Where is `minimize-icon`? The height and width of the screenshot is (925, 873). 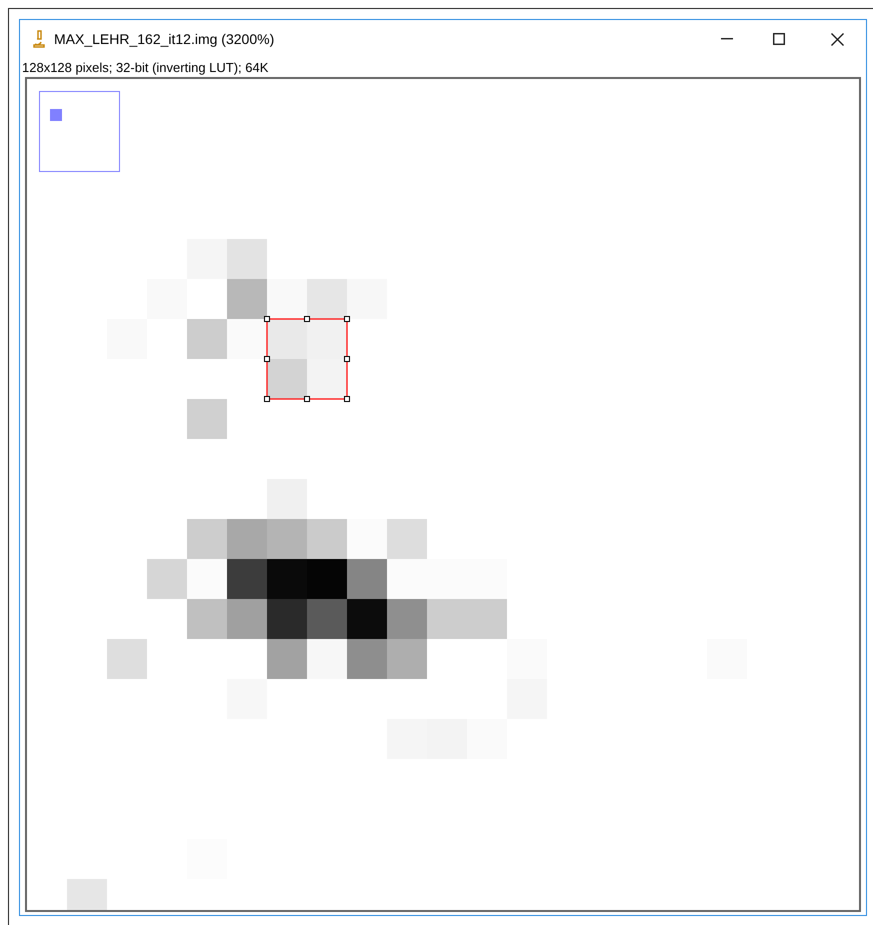
minimize-icon is located at coordinates (727, 39).